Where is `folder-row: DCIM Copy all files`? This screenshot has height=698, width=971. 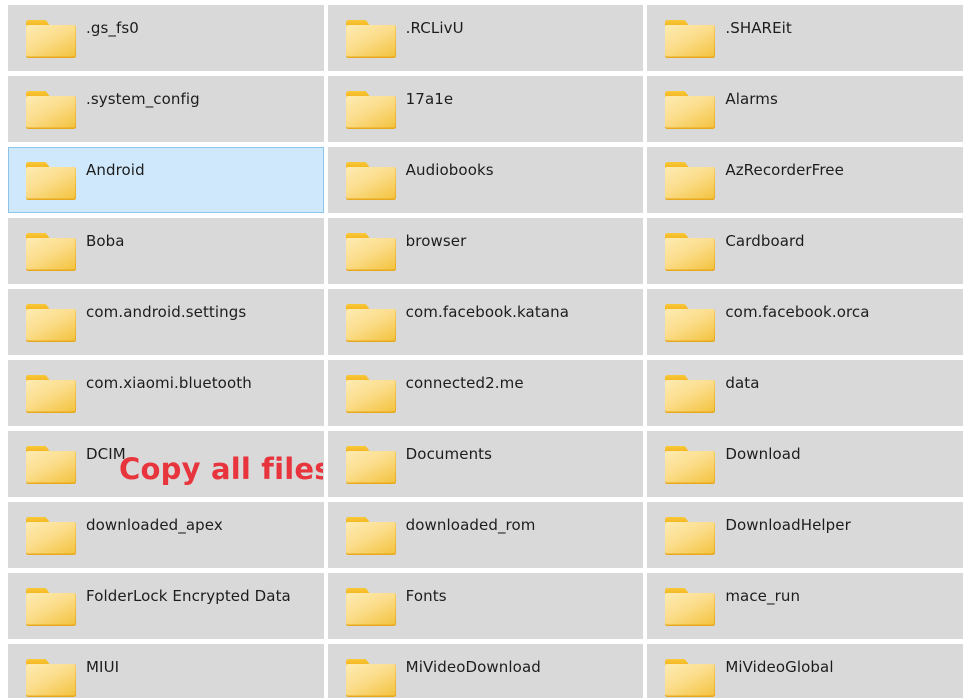 folder-row: DCIM Copy all files is located at coordinates (166, 464).